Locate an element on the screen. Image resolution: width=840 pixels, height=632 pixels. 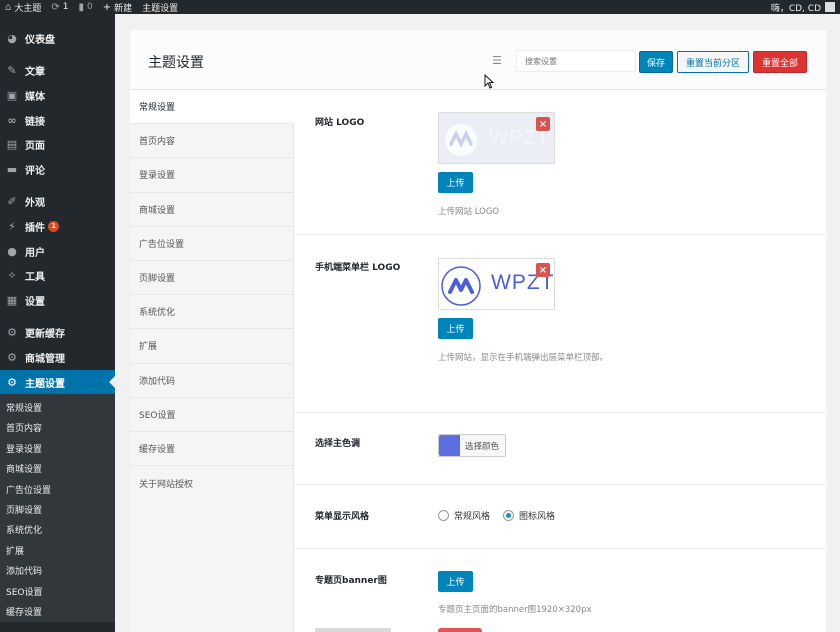
search-input is located at coordinates (576, 61).